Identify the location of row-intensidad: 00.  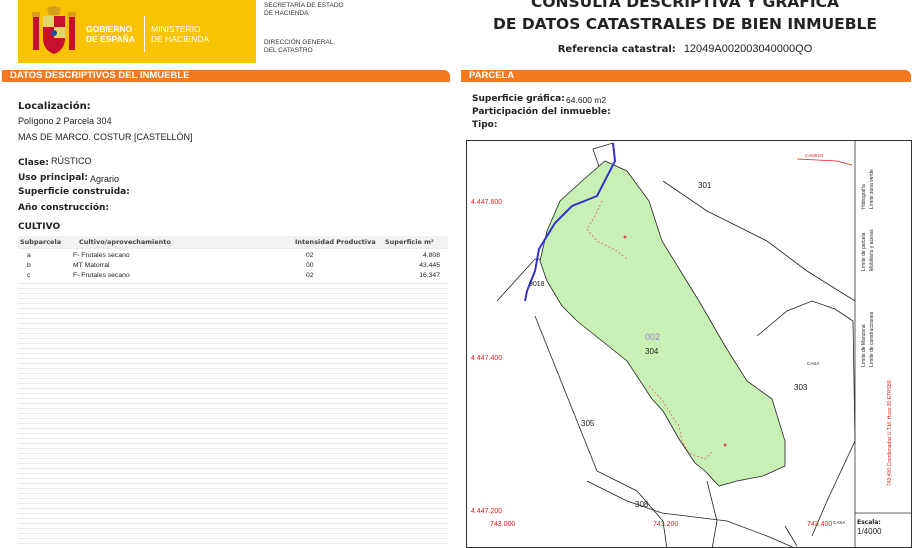
(310, 265).